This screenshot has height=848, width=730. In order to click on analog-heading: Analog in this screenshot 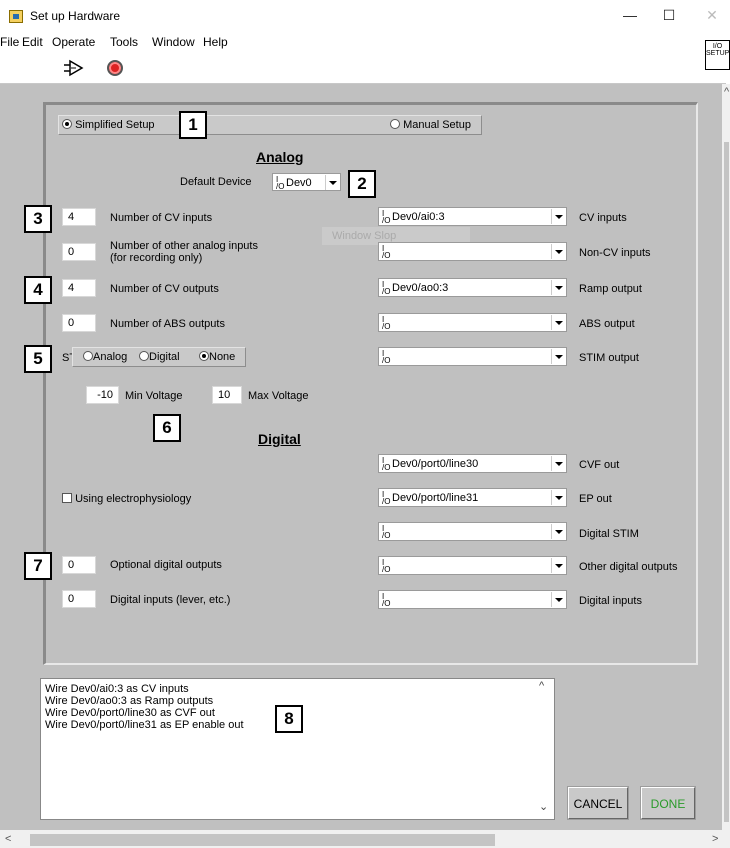, I will do `click(280, 157)`.